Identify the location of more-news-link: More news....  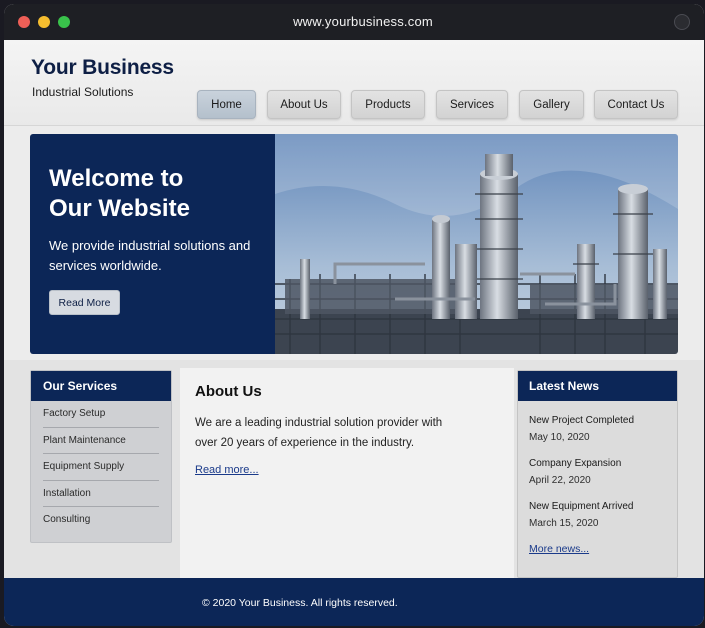
(559, 549).